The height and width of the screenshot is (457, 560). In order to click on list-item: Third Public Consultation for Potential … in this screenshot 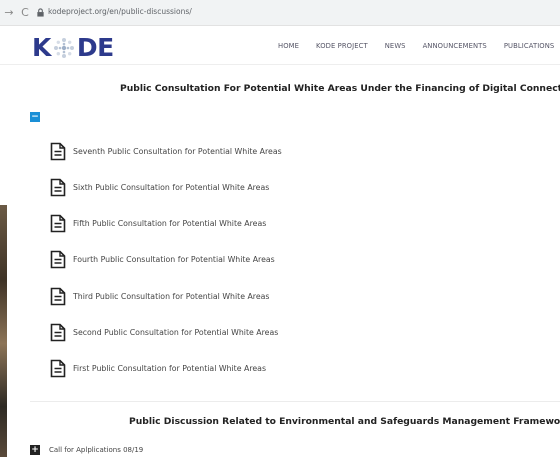, I will do `click(159, 296)`.